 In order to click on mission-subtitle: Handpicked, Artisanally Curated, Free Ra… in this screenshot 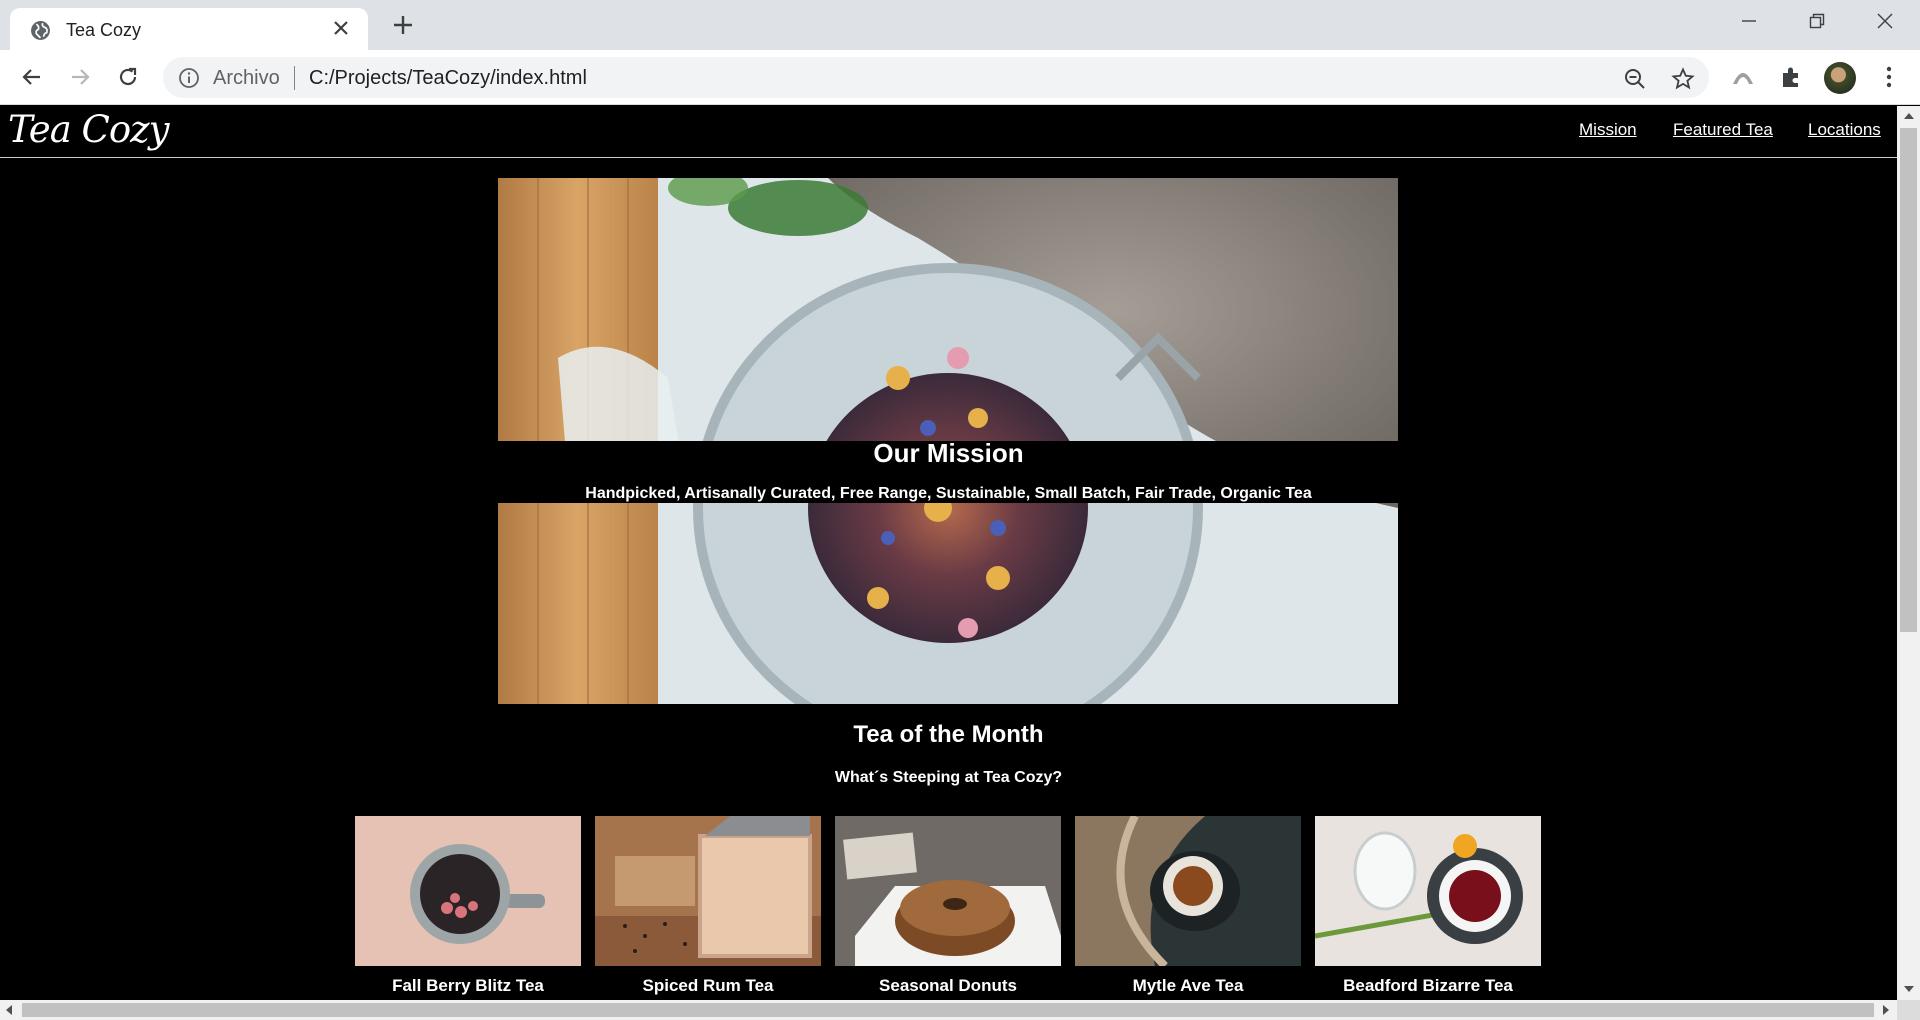, I will do `click(948, 493)`.